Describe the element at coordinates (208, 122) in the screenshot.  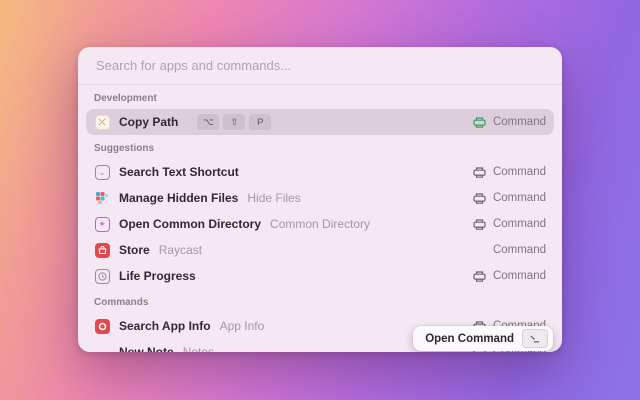
I see `option-key: ⌥` at that location.